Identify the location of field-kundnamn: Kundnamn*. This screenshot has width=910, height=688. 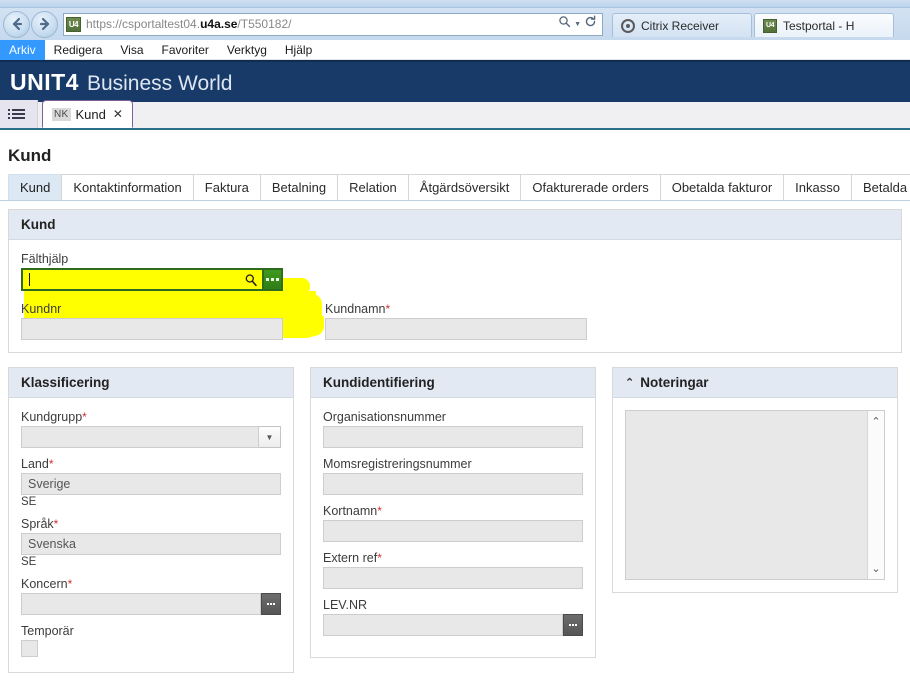
(456, 321).